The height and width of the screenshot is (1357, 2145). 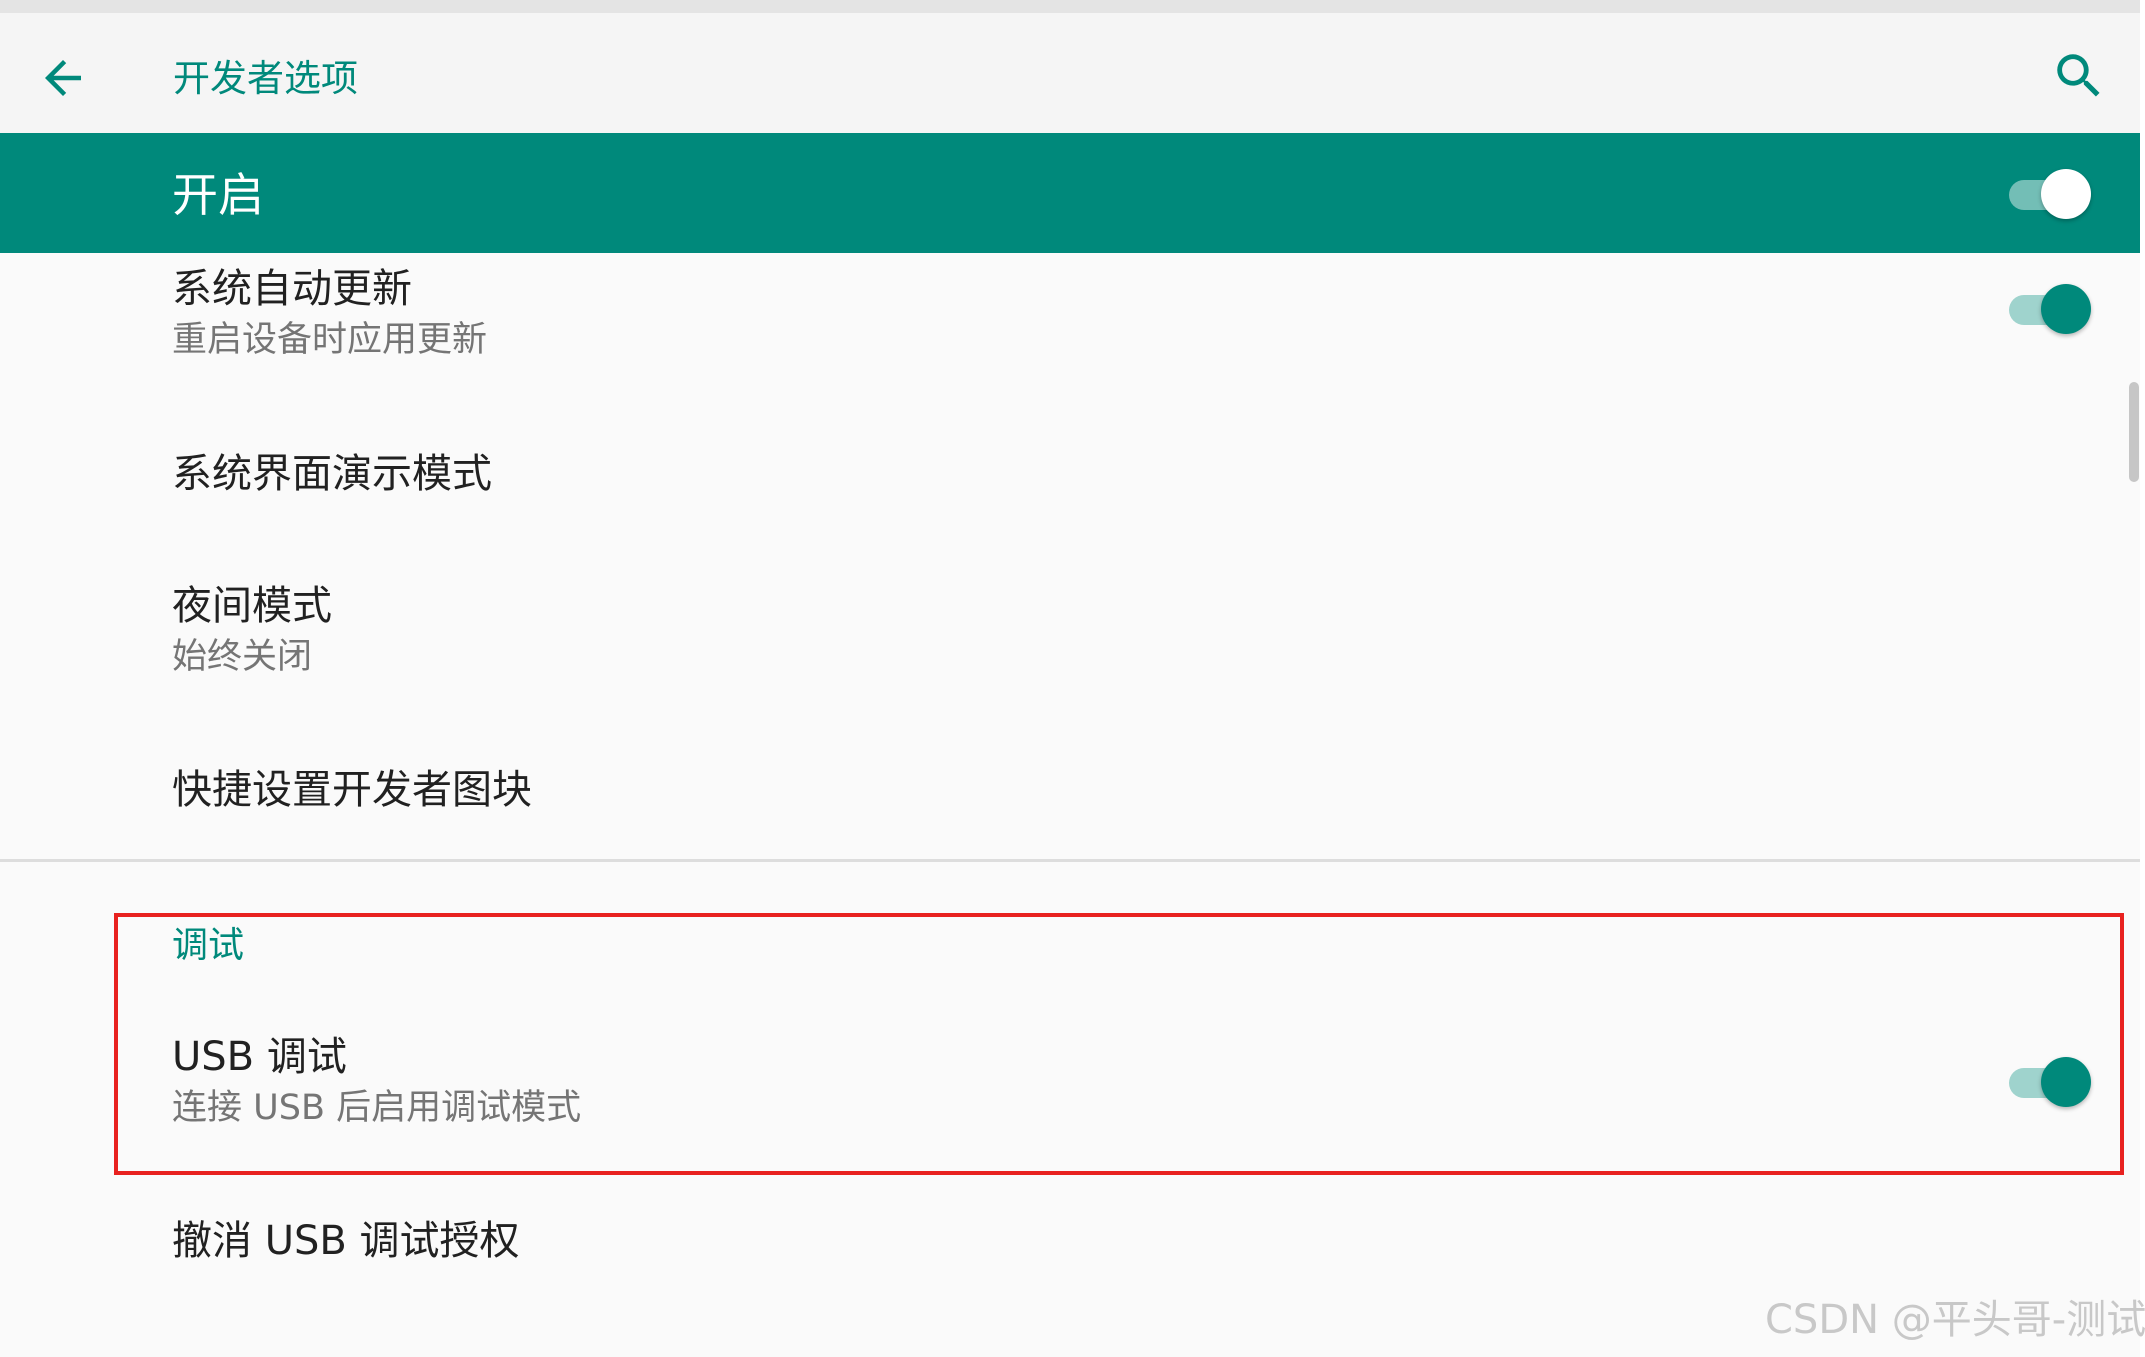 What do you see at coordinates (1070, 796) in the screenshot?
I see `pref-quick-tiles: 快捷设置开发者图块` at bounding box center [1070, 796].